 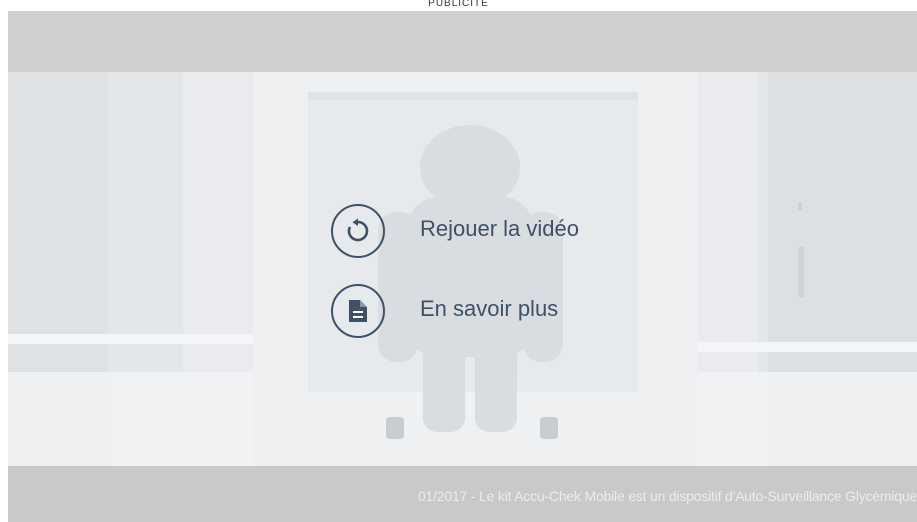 I want to click on replay-video-button: Rejouer la vidéo, so click(x=489, y=233).